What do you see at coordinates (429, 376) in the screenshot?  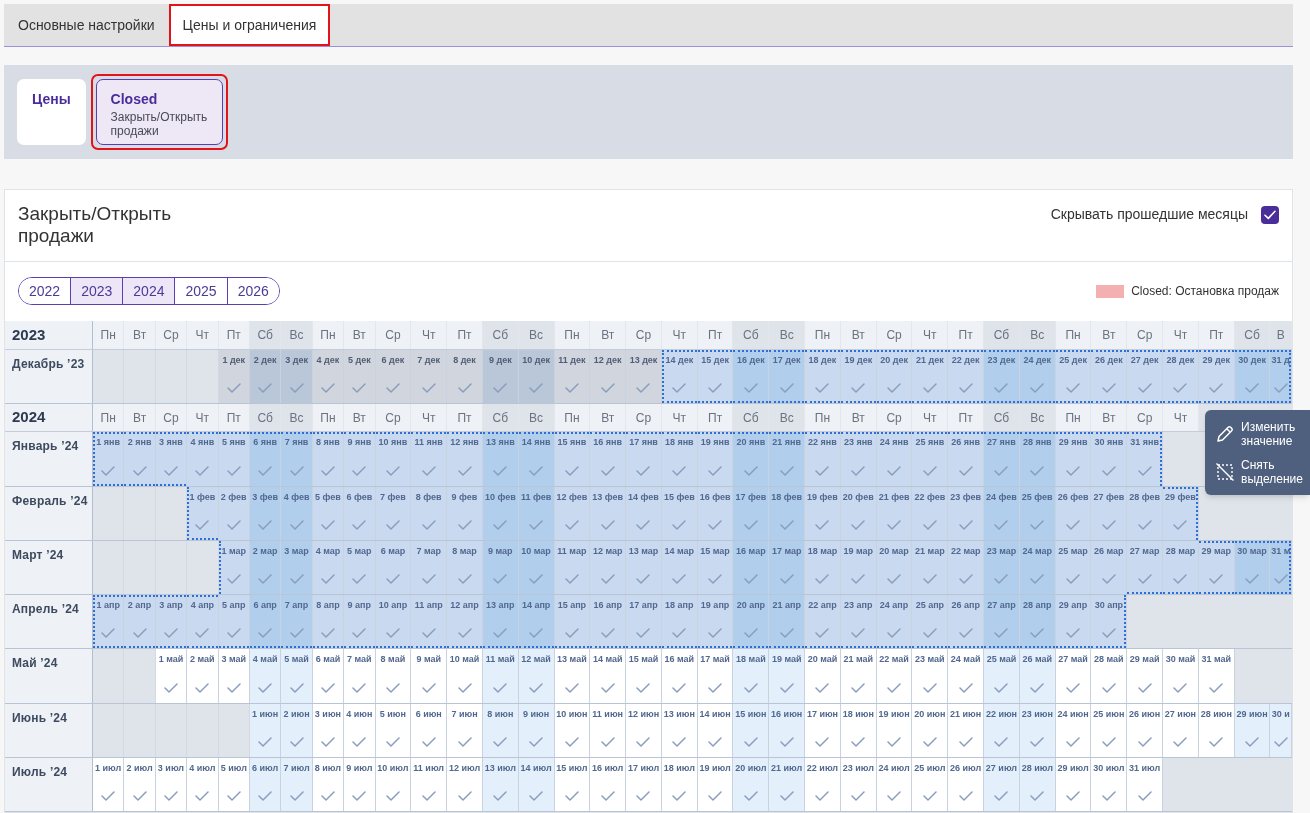 I see `day-cell: 7 дек` at bounding box center [429, 376].